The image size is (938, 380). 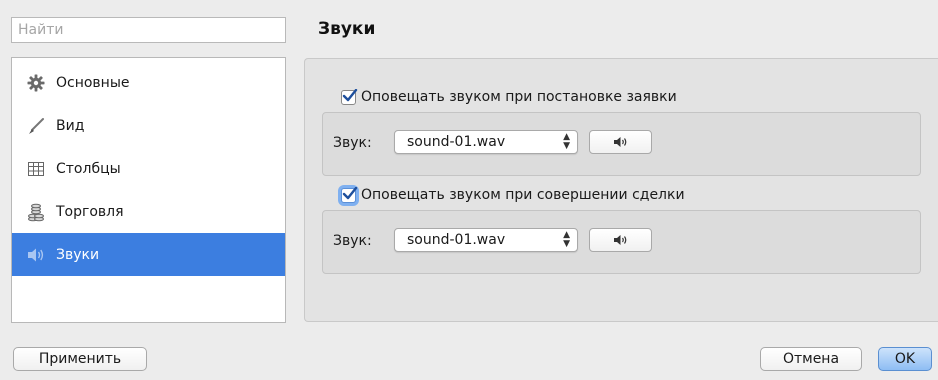 I want to click on sidebar-item-label: Основные, so click(x=93, y=82).